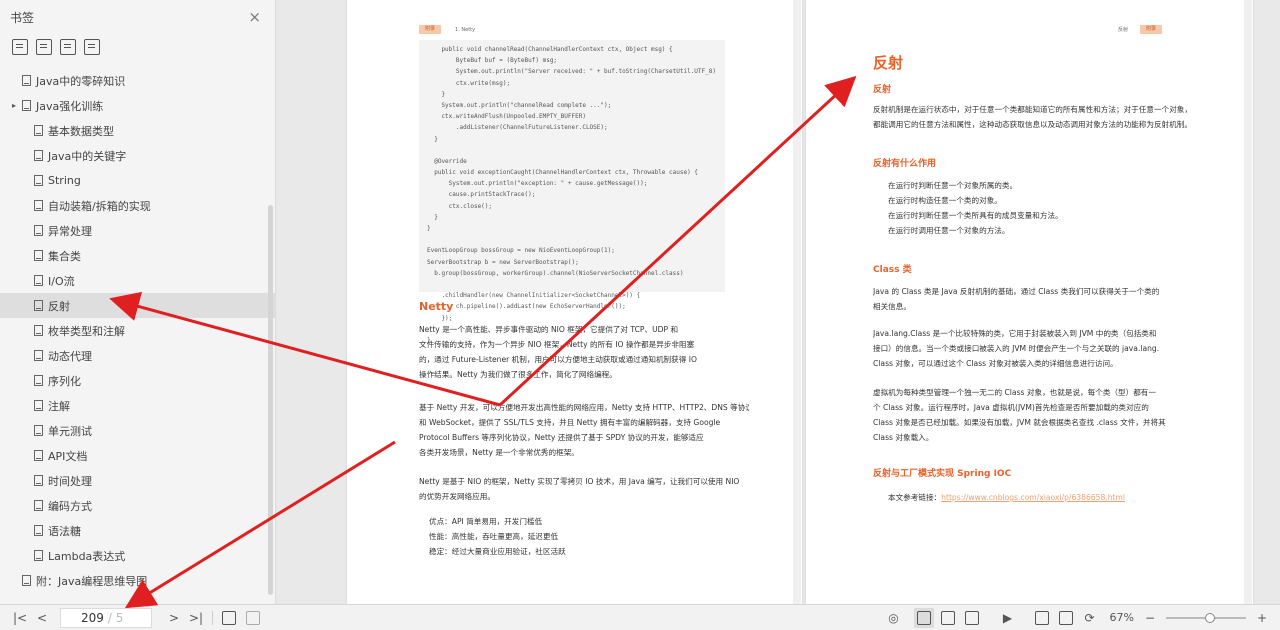  What do you see at coordinates (137, 380) in the screenshot?
I see `bookmark-item: 序列化` at bounding box center [137, 380].